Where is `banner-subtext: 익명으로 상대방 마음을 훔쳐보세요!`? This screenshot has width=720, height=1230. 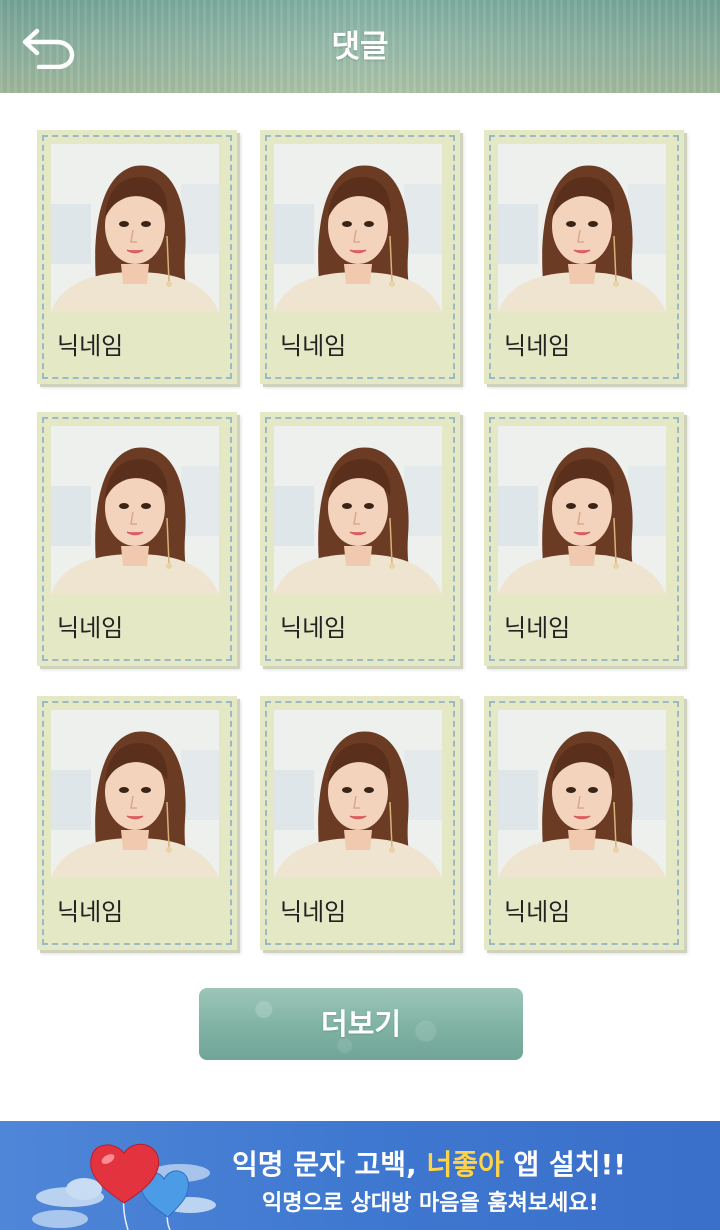 banner-subtext: 익명으로 상대방 마음을 훔쳐보세요! is located at coordinates (430, 1203).